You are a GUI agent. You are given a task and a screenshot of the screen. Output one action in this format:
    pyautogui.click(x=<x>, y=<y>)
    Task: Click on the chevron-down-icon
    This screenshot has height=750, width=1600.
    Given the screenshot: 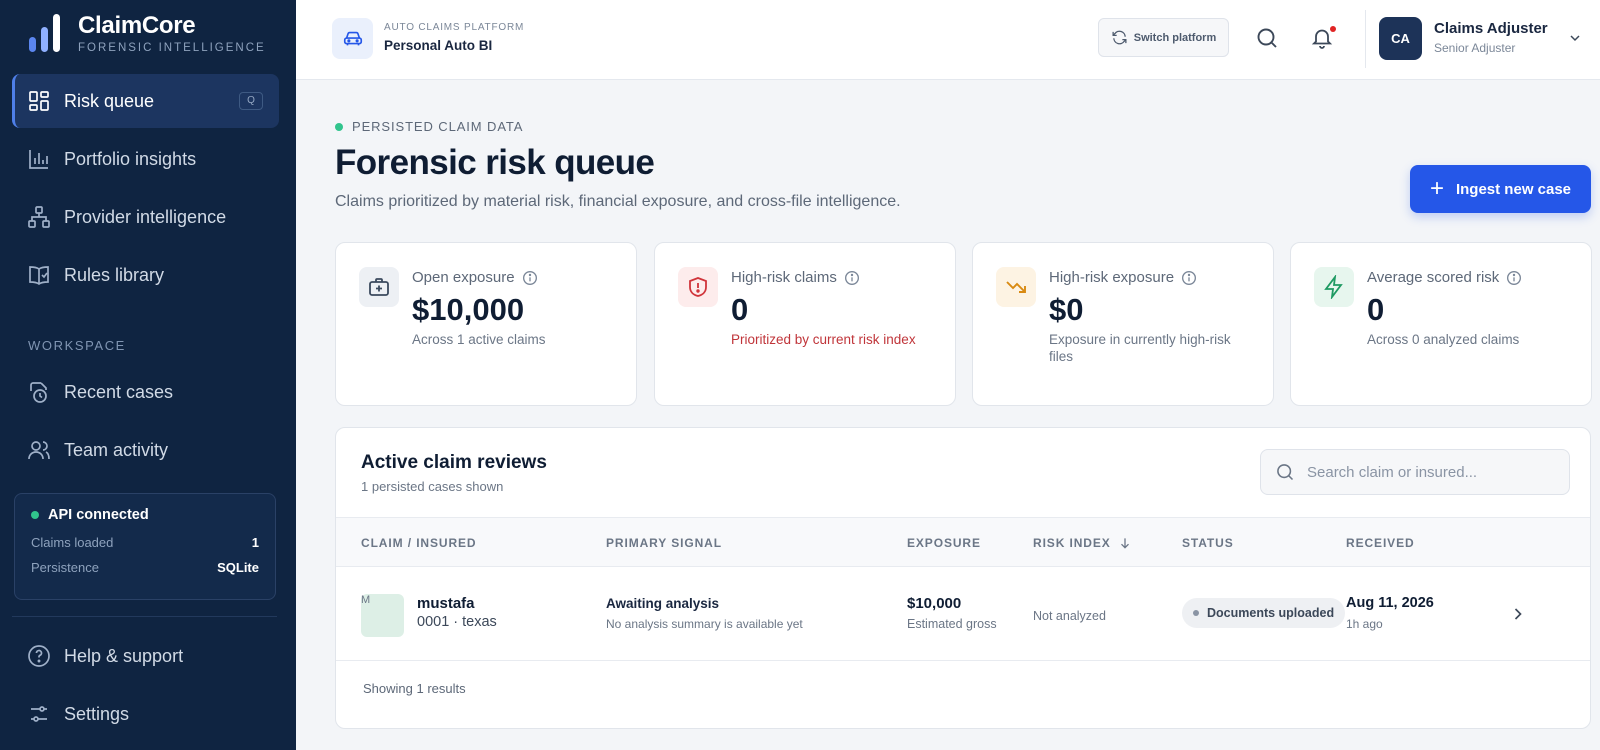 What is the action you would take?
    pyautogui.click(x=1575, y=38)
    